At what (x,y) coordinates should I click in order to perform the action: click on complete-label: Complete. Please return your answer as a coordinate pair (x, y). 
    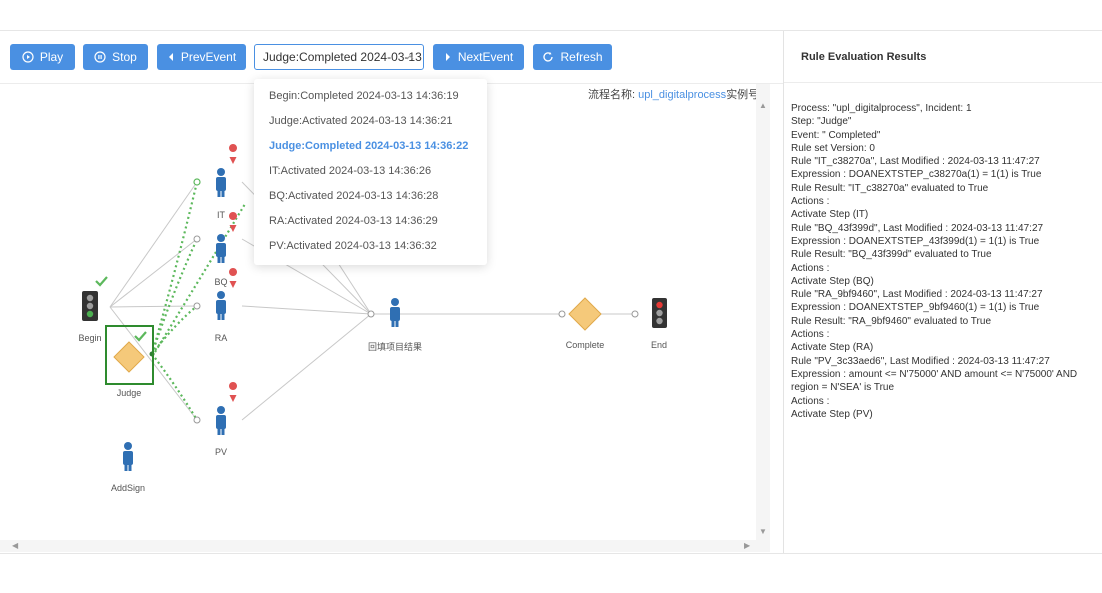
    Looking at the image, I should click on (585, 345).